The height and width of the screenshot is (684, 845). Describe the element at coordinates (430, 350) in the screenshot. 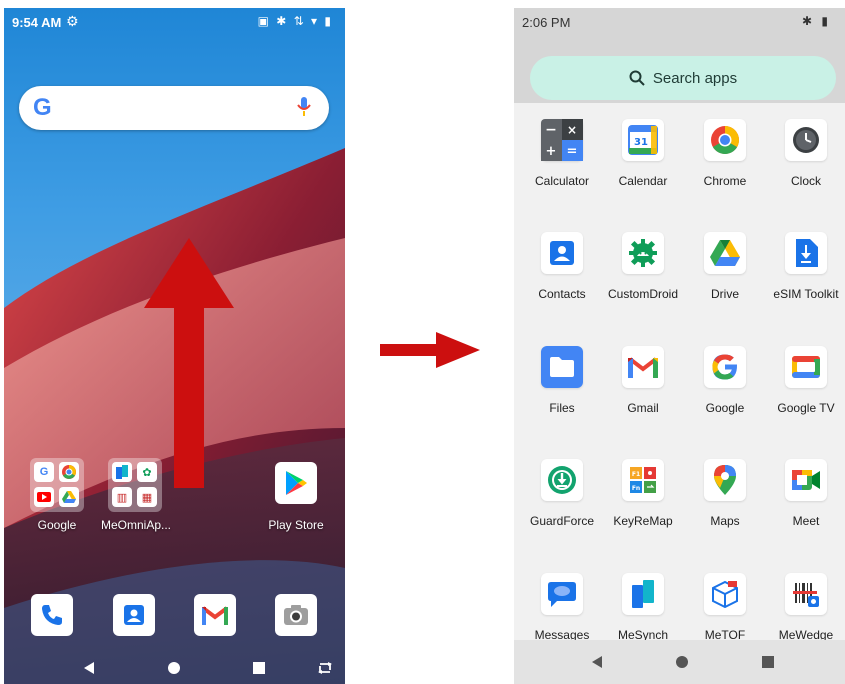

I see `transition-right-arrow` at that location.